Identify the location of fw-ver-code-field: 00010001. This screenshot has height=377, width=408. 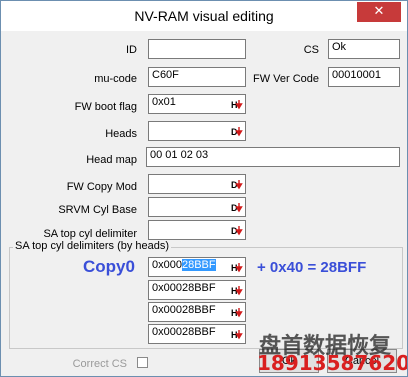
(364, 77).